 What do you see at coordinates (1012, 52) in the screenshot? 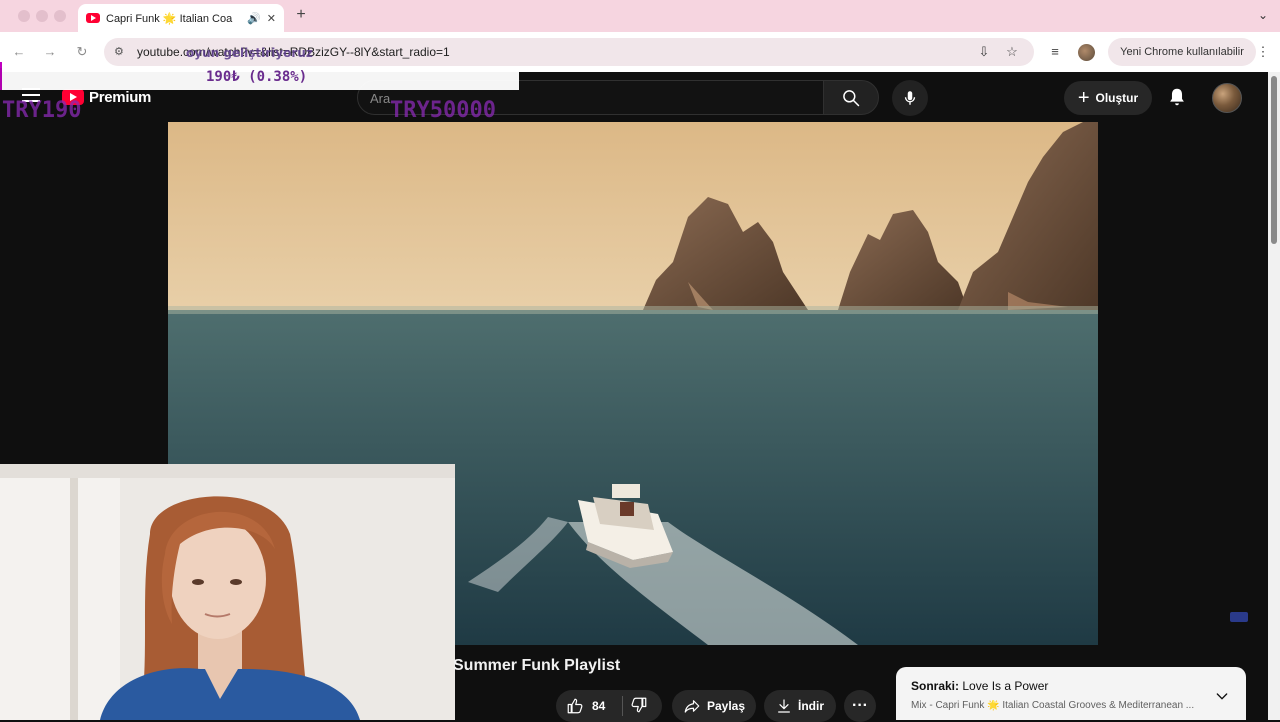
I see `star-icon: ☆` at bounding box center [1012, 52].